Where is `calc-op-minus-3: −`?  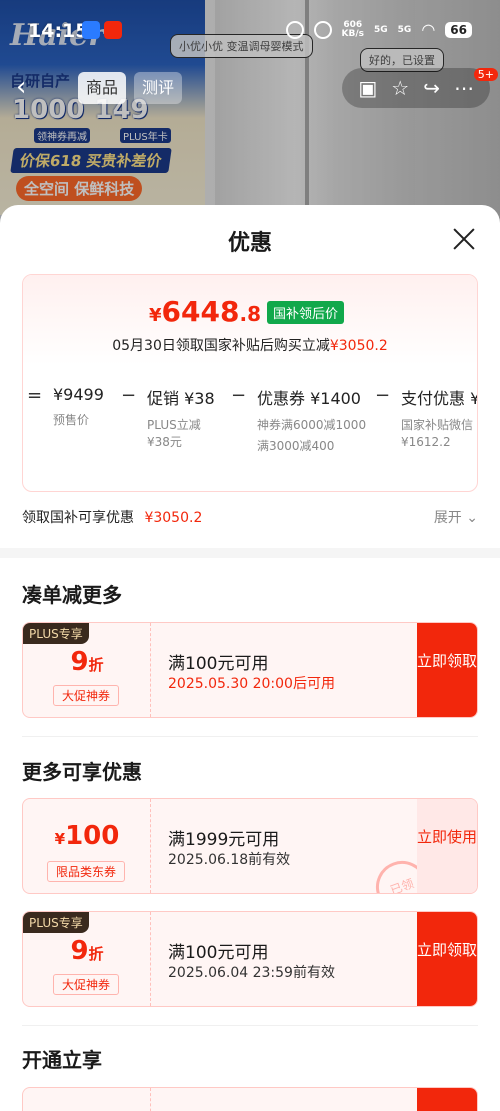
calc-op-minus-3: − is located at coordinates (383, 395).